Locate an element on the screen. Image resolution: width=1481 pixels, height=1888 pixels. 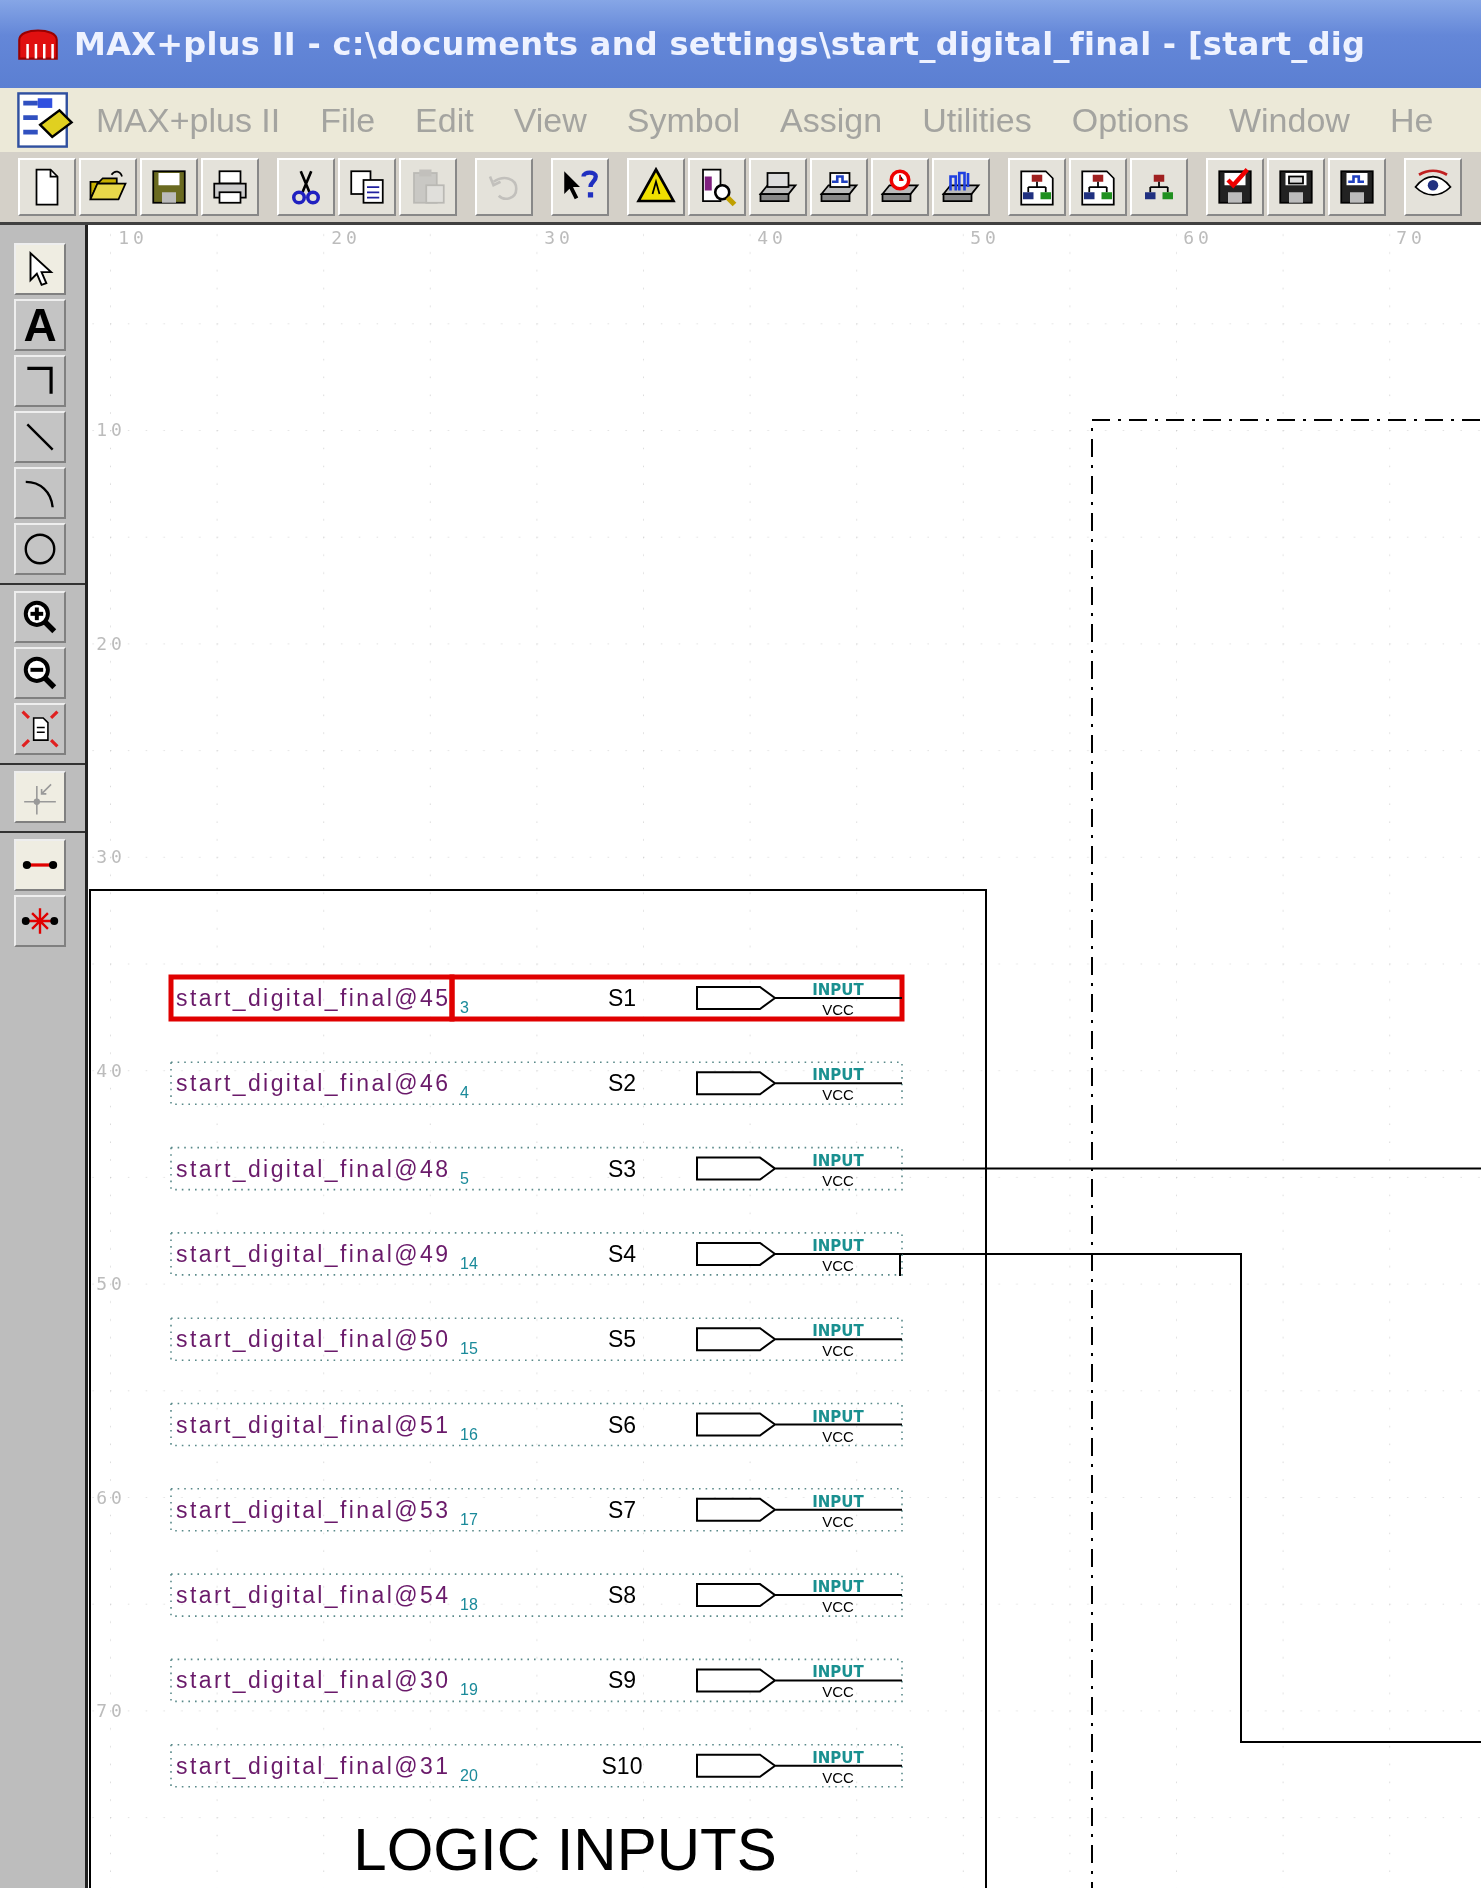
signal-name-label: S2 is located at coordinates (622, 1083).